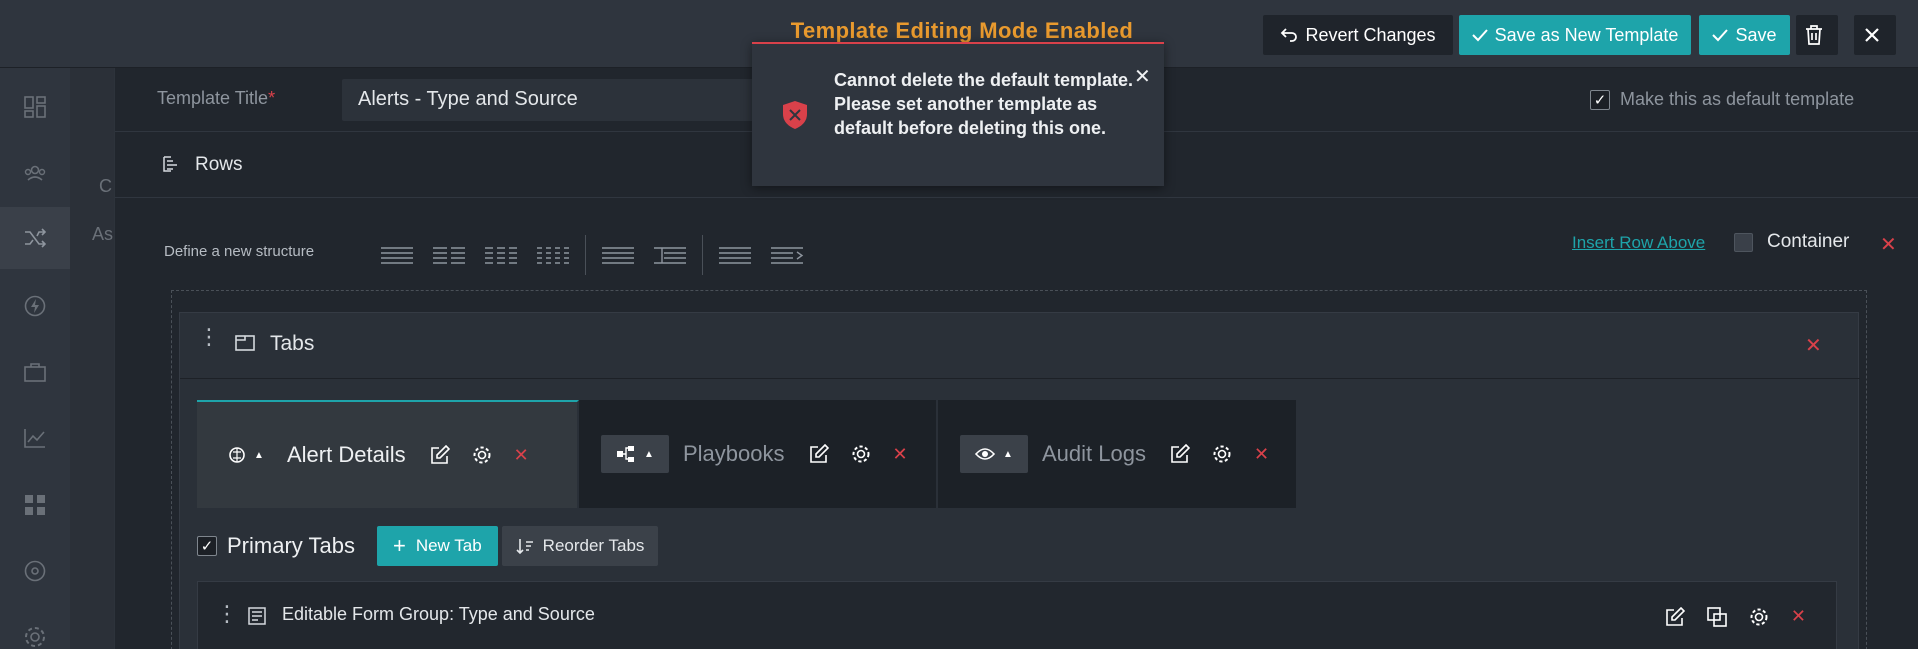 The width and height of the screenshot is (1918, 649). I want to click on plus-icon: +, so click(399, 545).